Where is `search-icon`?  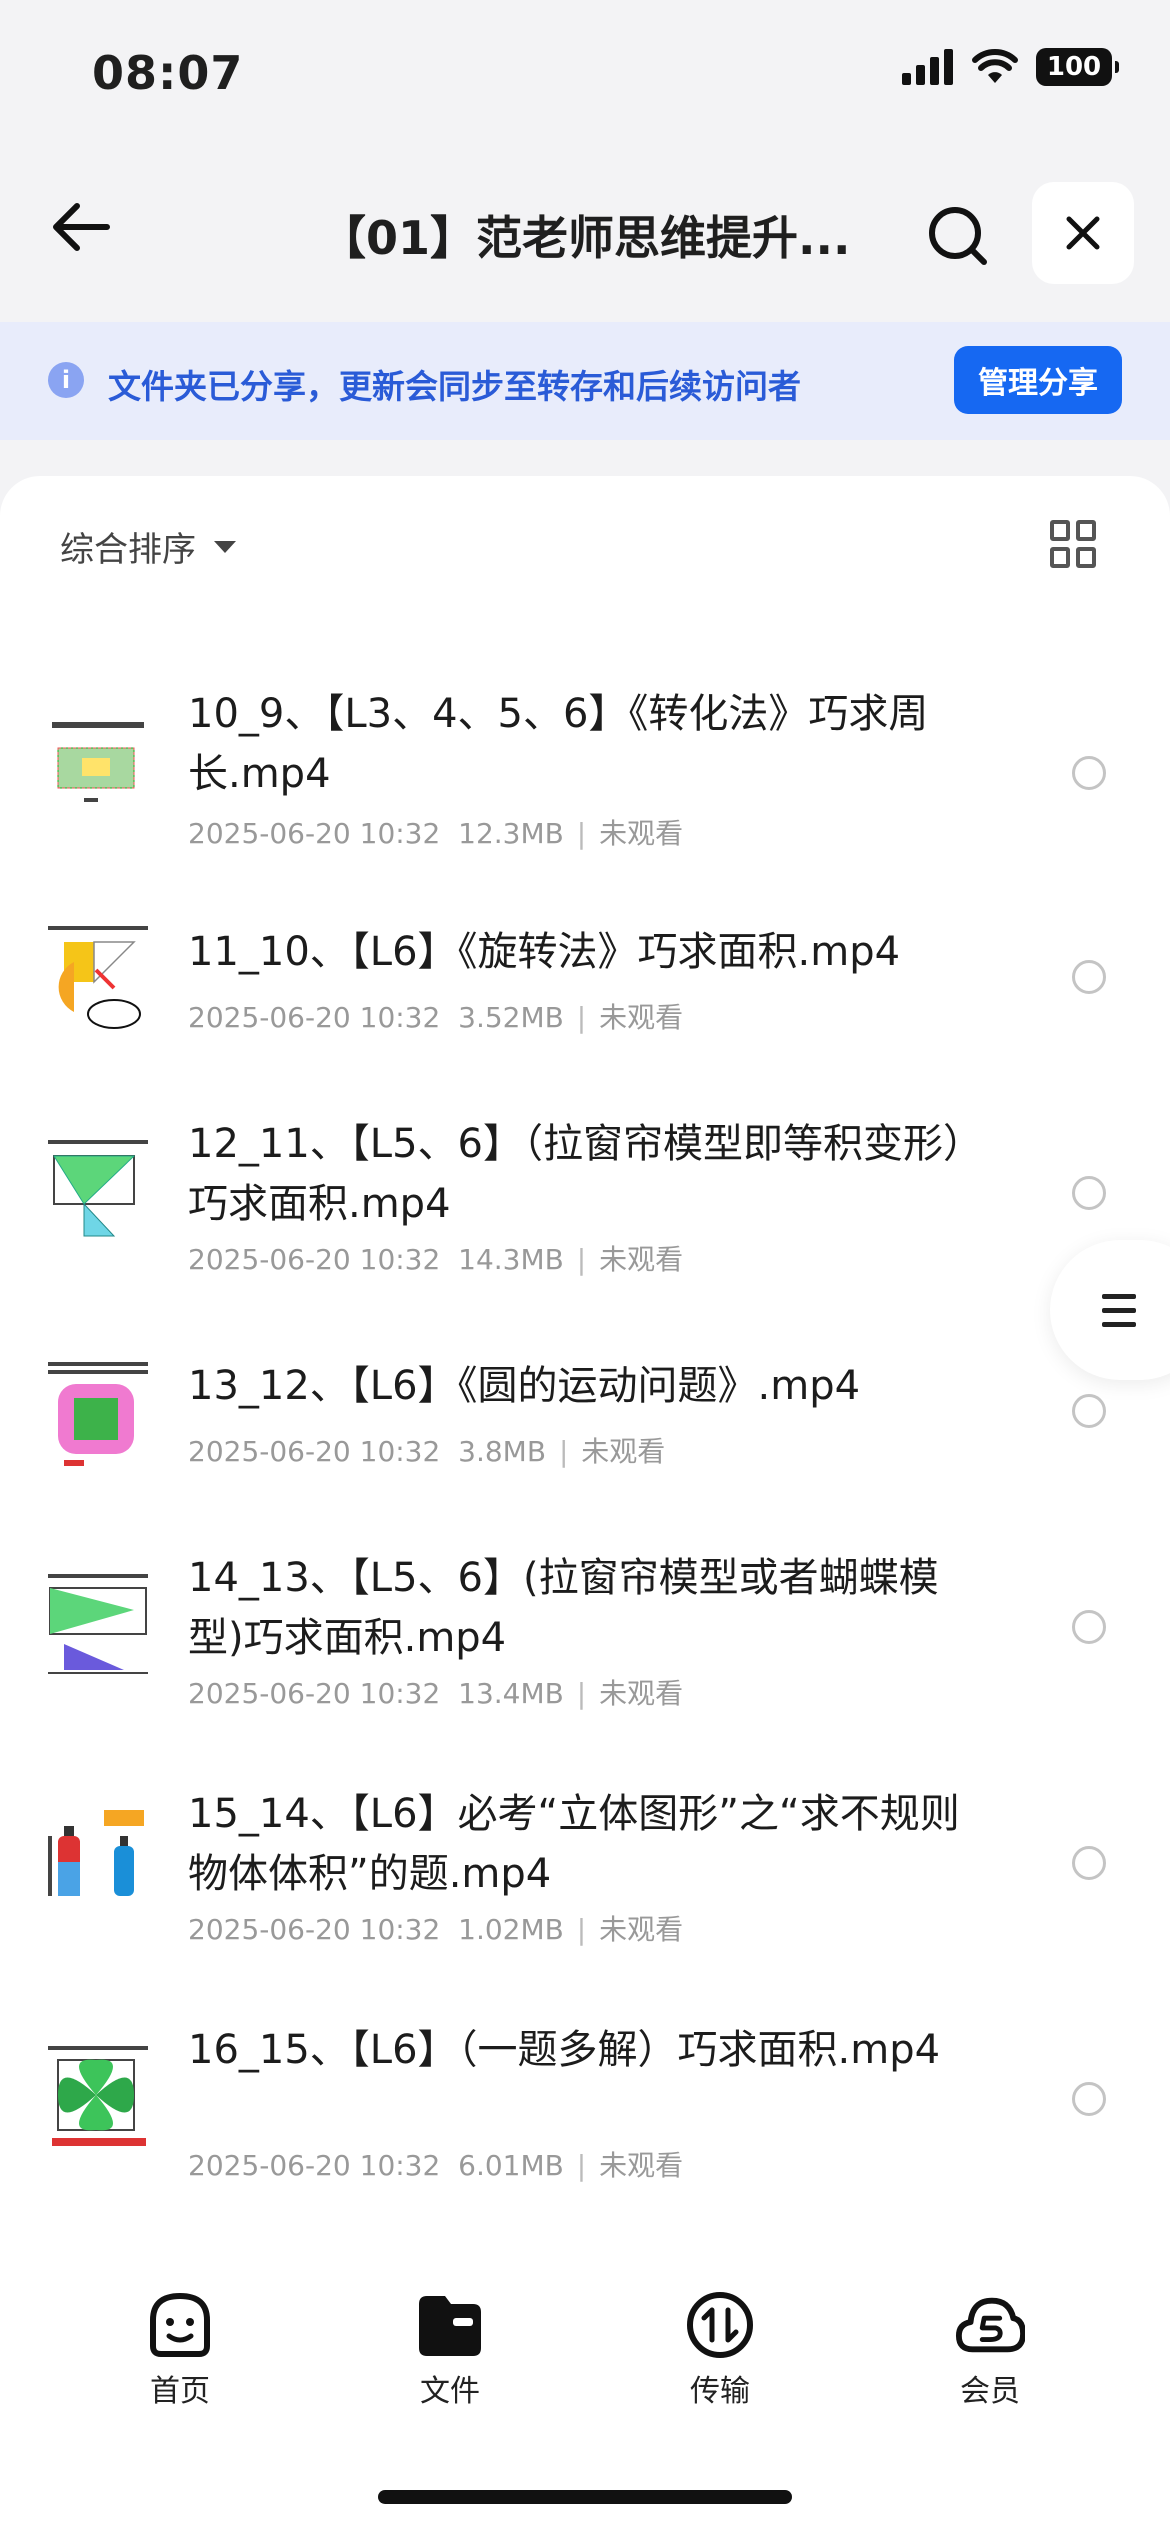 search-icon is located at coordinates (958, 236).